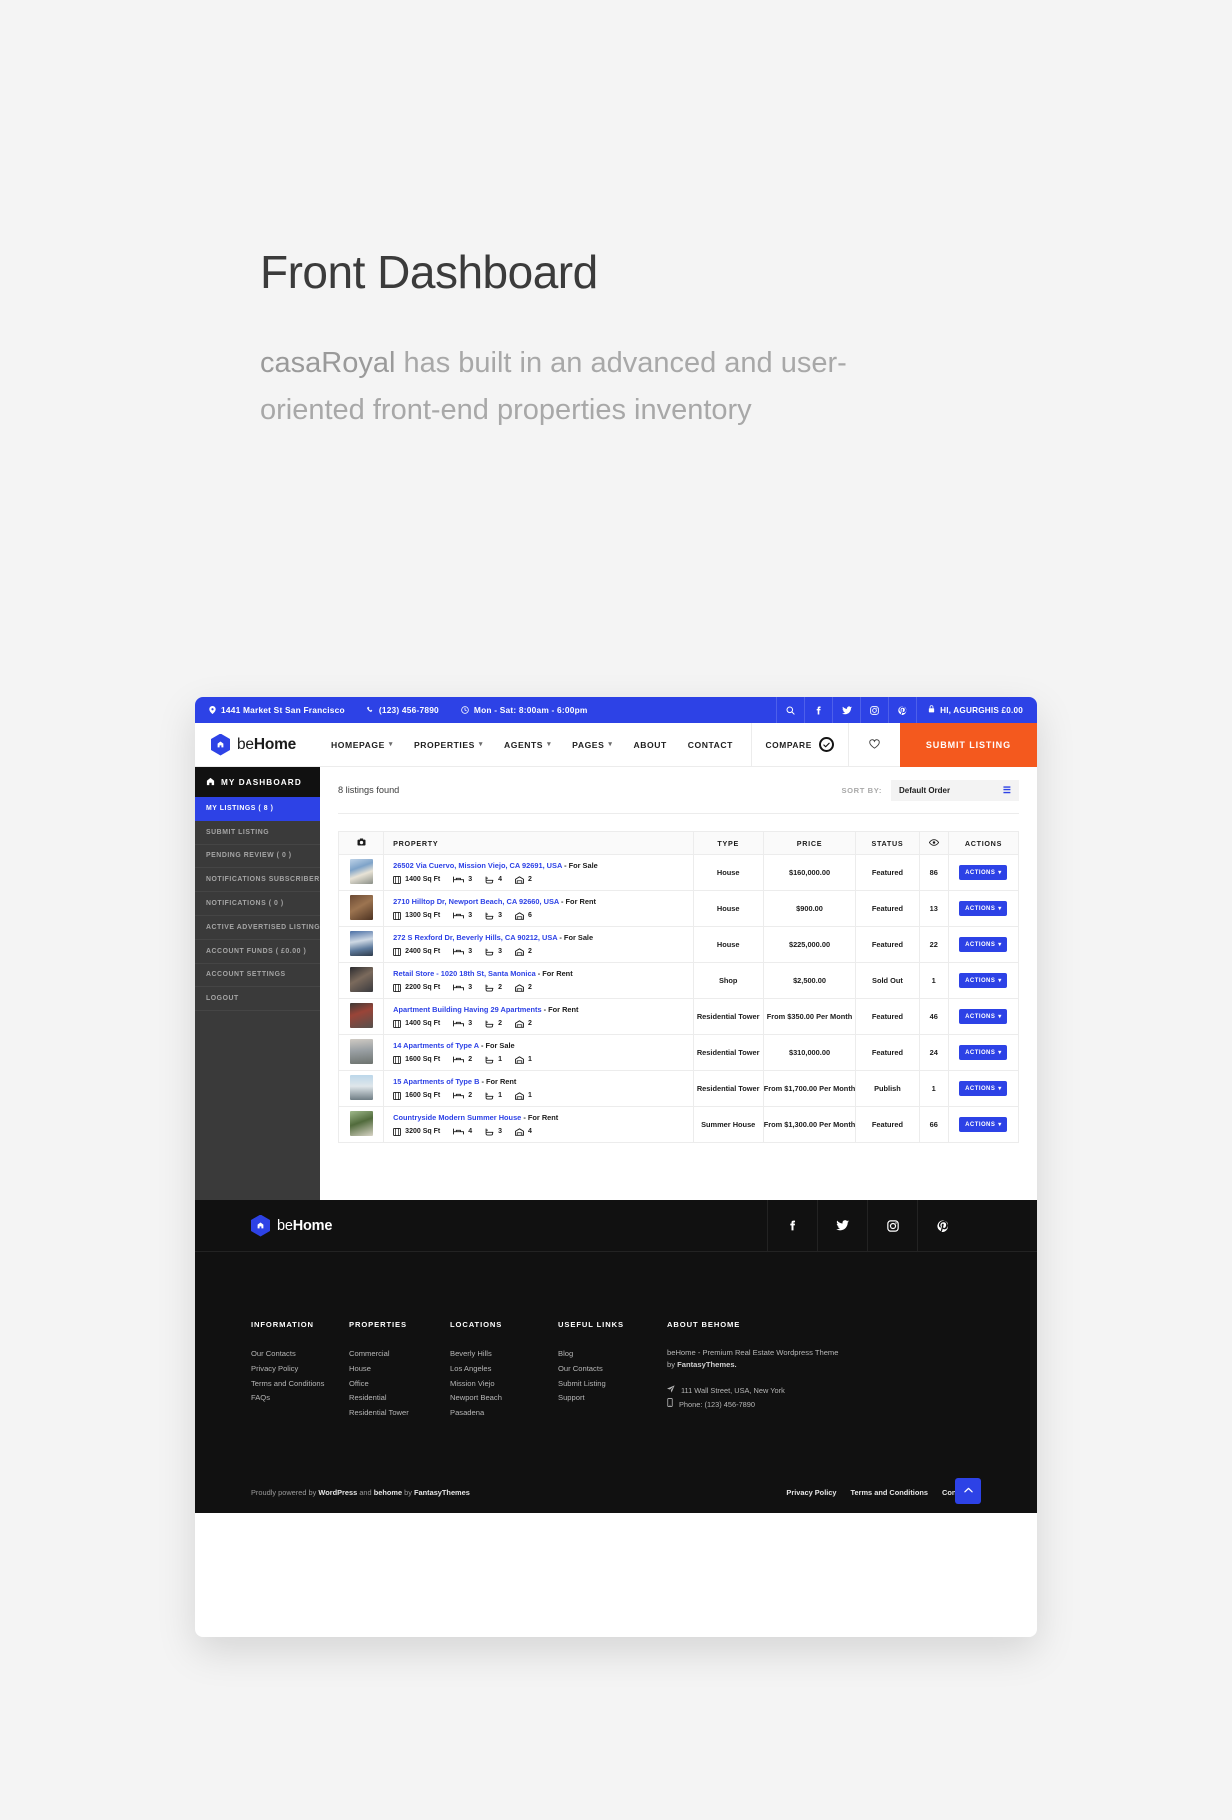 This screenshot has height=1820, width=1232. Describe the element at coordinates (504, 1369) in the screenshot. I see `footer-link: Los Angeles` at that location.